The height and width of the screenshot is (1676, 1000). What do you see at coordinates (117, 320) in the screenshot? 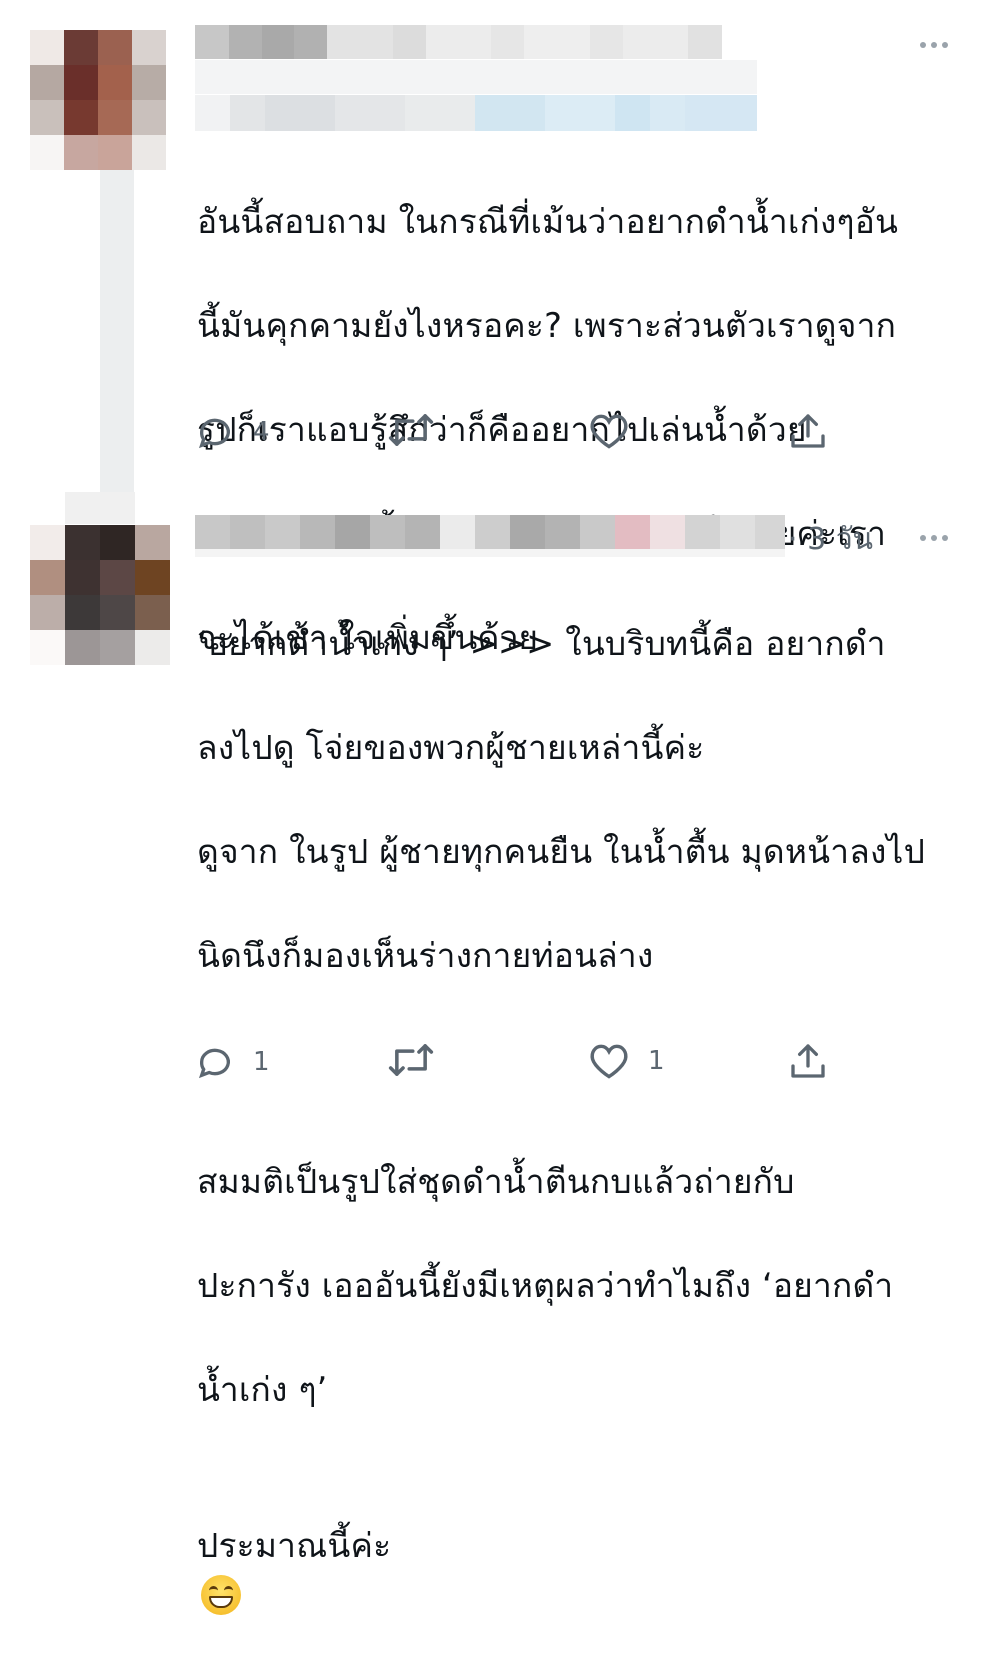
I see `thread-connector-line` at bounding box center [117, 320].